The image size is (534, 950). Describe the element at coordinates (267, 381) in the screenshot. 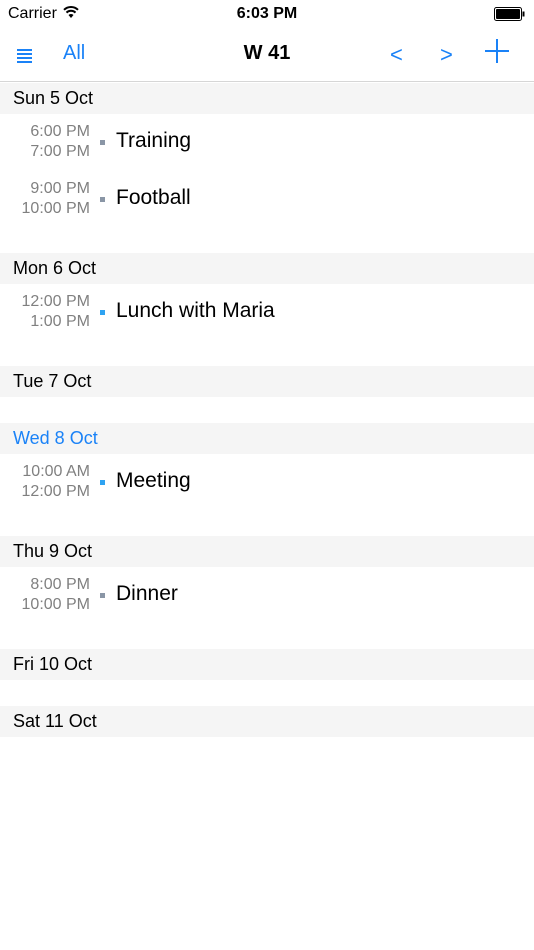

I see `day-header: Tue 7 Oct` at that location.